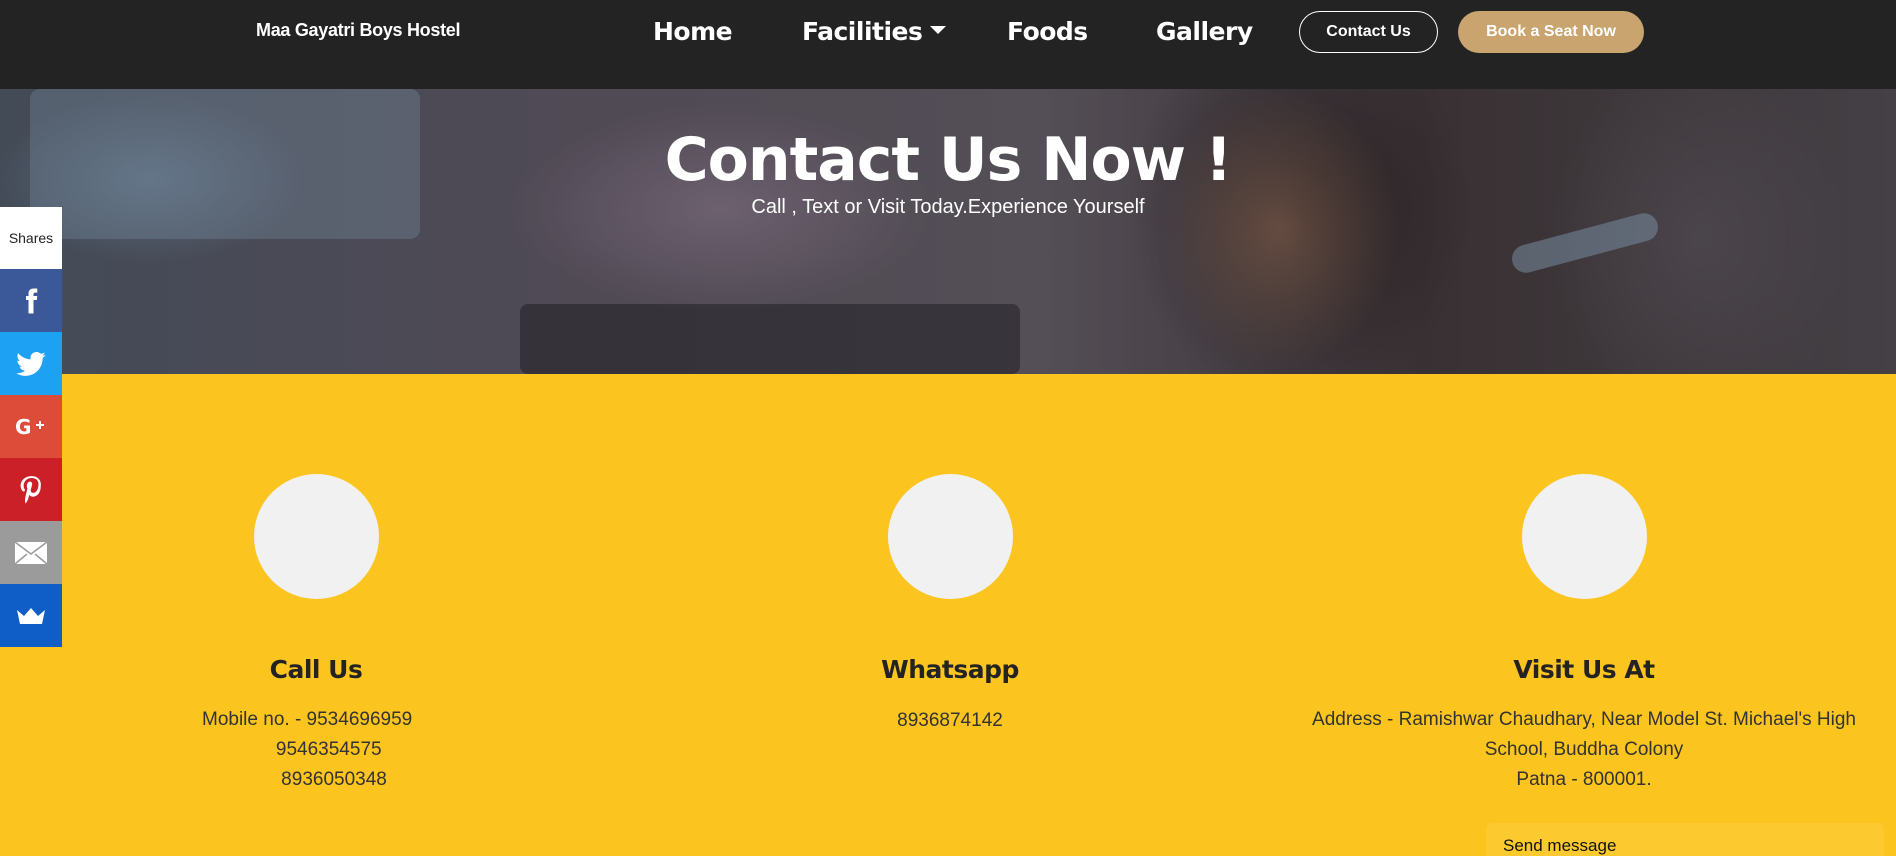 The height and width of the screenshot is (856, 1896). I want to click on whatsapp-title: Whatsapp, so click(950, 669).